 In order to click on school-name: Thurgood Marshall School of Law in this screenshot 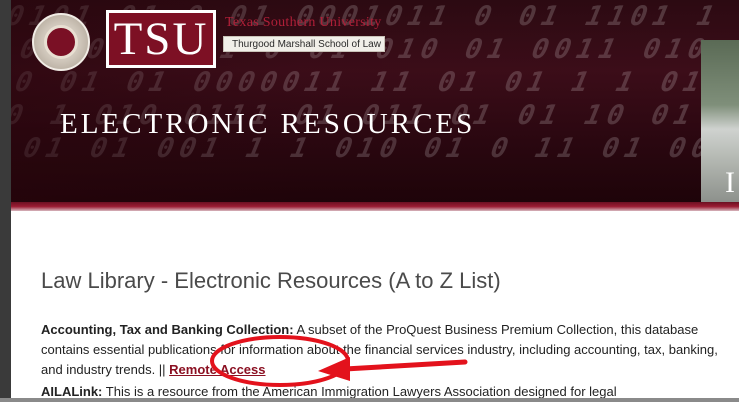, I will do `click(304, 44)`.